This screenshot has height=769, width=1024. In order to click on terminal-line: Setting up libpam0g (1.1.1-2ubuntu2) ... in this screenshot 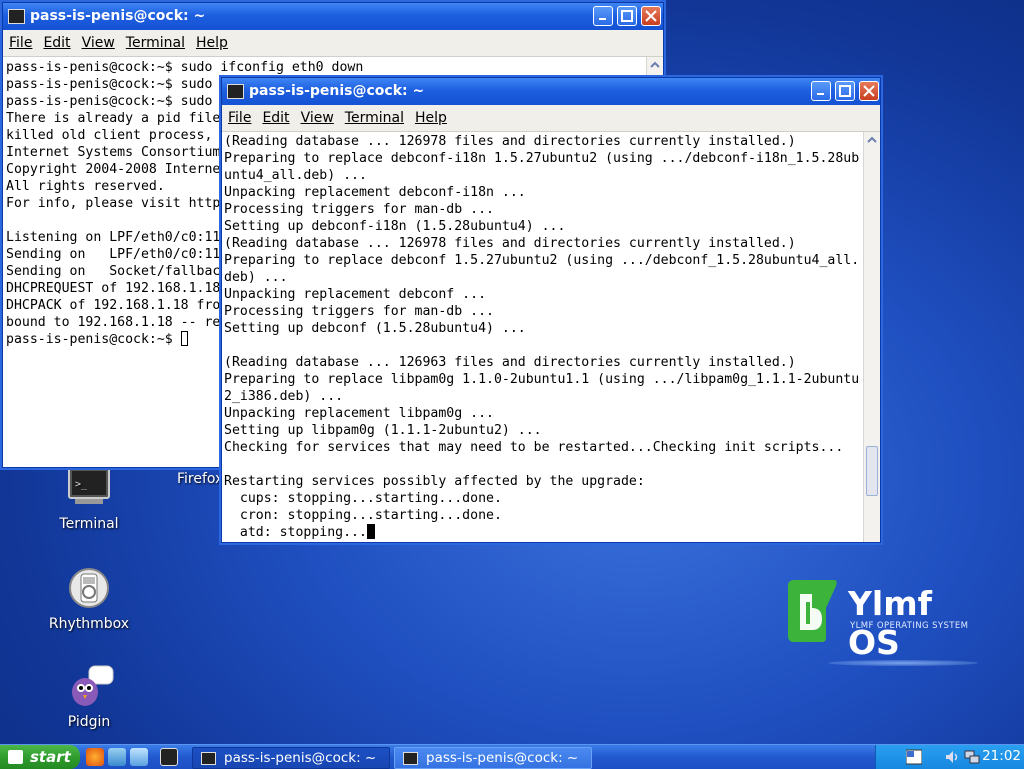, I will do `click(383, 430)`.